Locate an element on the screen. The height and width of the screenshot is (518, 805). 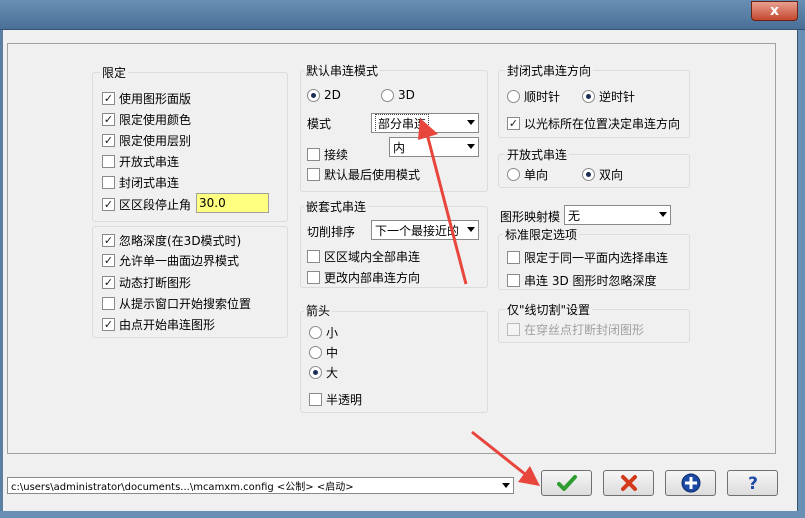
radio-bidirectional: 双向 is located at coordinates (602, 174).